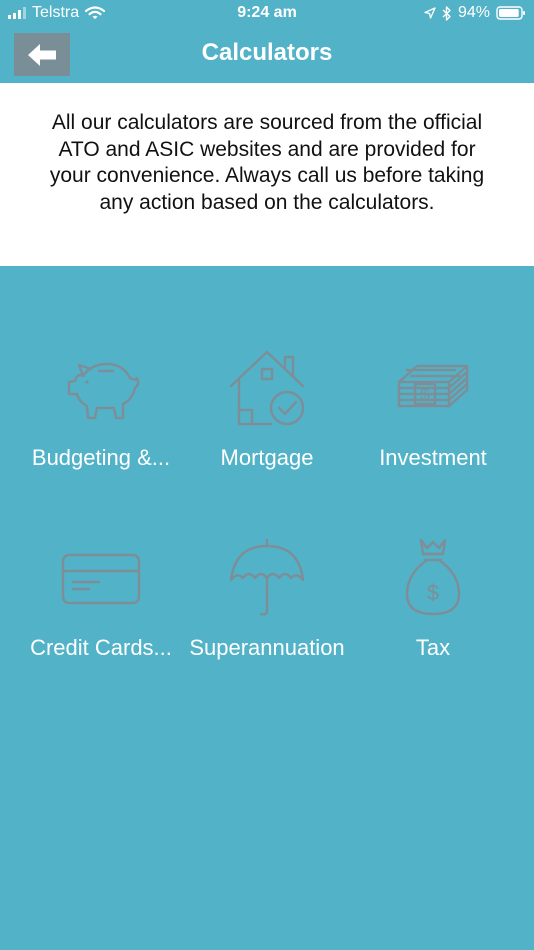 Image resolution: width=534 pixels, height=950 pixels. What do you see at coordinates (446, 13) in the screenshot?
I see `bluetooth-icon` at bounding box center [446, 13].